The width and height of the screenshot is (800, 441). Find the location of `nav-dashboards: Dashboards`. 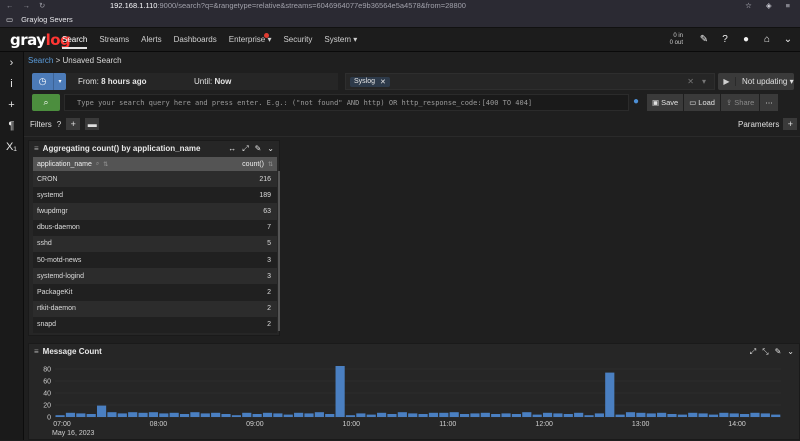

nav-dashboards: Dashboards is located at coordinates (195, 39).